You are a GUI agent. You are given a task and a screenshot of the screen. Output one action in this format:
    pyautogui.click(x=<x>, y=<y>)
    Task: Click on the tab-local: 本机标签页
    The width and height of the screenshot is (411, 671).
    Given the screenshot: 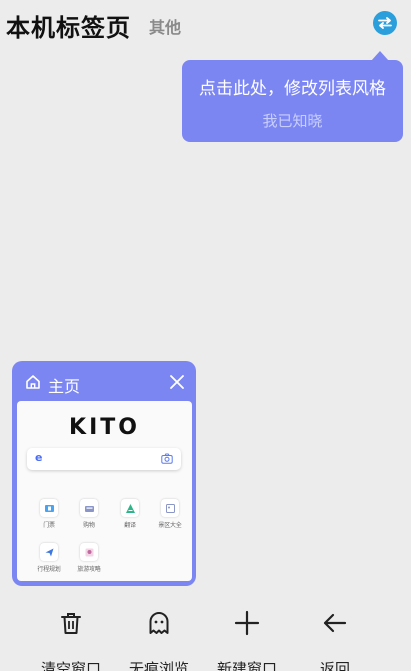 What is the action you would take?
    pyautogui.click(x=68, y=25)
    